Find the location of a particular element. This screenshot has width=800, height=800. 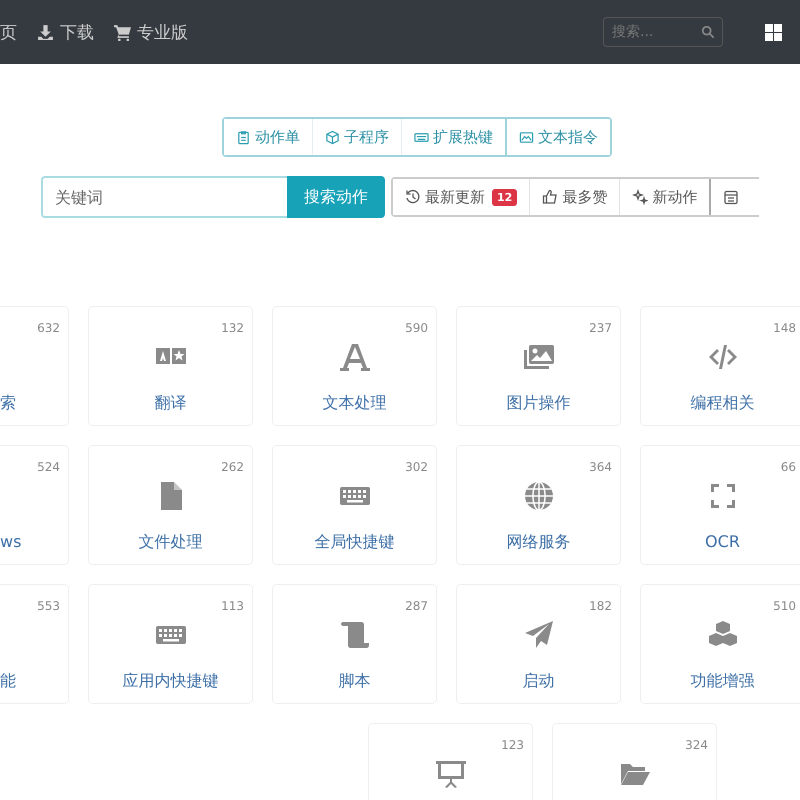

category-card: 510 功能增强 is located at coordinates (720, 644).